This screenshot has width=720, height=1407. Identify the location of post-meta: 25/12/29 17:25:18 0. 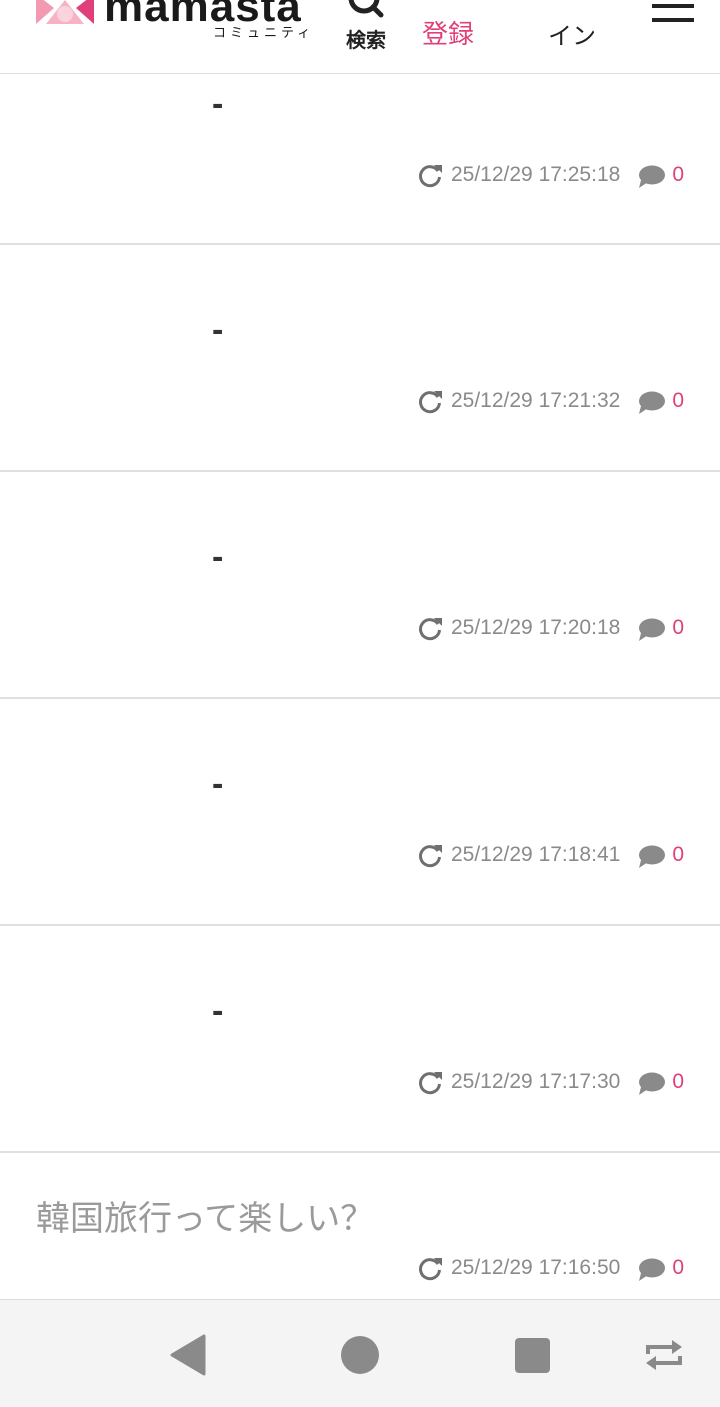
(550, 175).